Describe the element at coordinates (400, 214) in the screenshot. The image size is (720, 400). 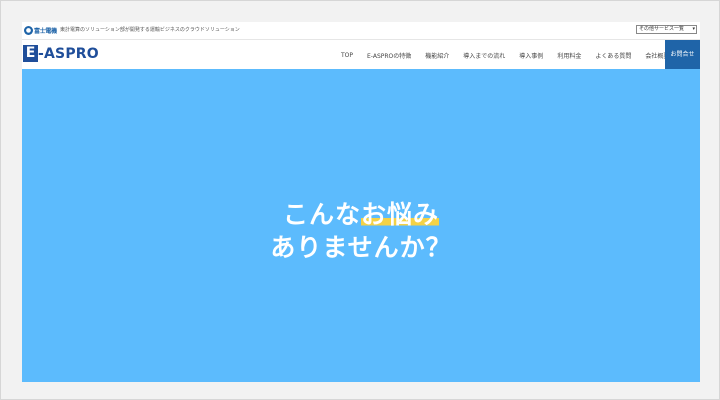
I see `hero-heading-highlight: お悩み` at that location.